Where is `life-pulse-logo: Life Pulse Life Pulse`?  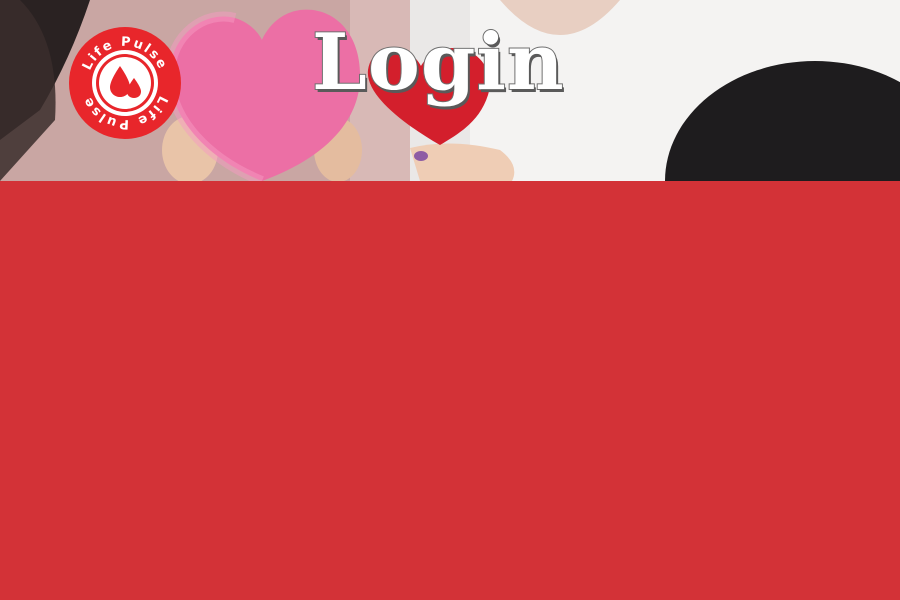 life-pulse-logo: Life Pulse Life Pulse is located at coordinates (125, 83).